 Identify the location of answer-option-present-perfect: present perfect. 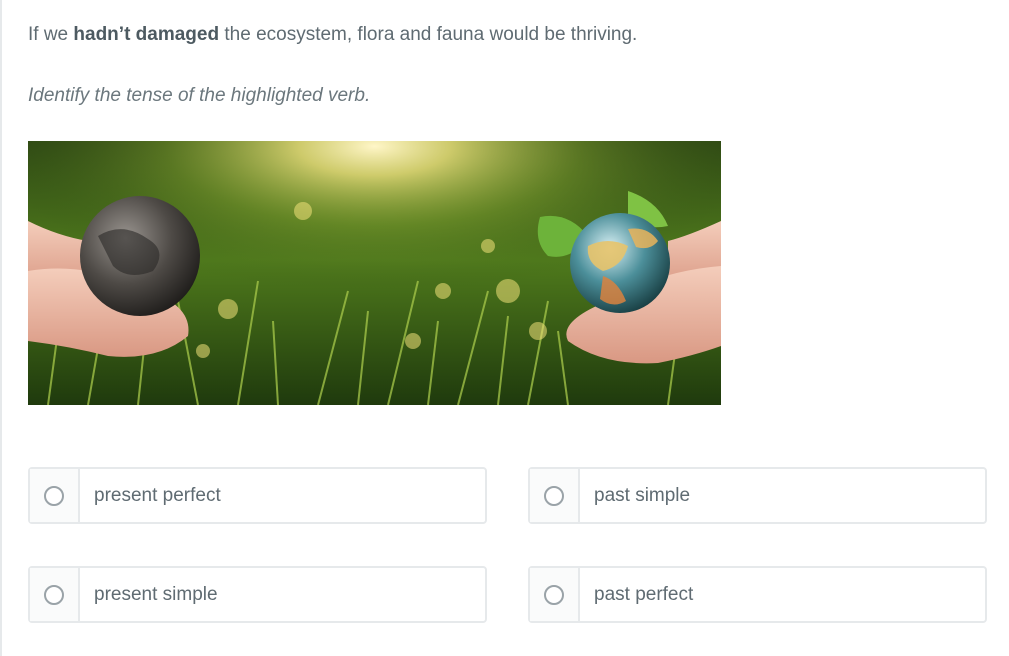
(257, 495).